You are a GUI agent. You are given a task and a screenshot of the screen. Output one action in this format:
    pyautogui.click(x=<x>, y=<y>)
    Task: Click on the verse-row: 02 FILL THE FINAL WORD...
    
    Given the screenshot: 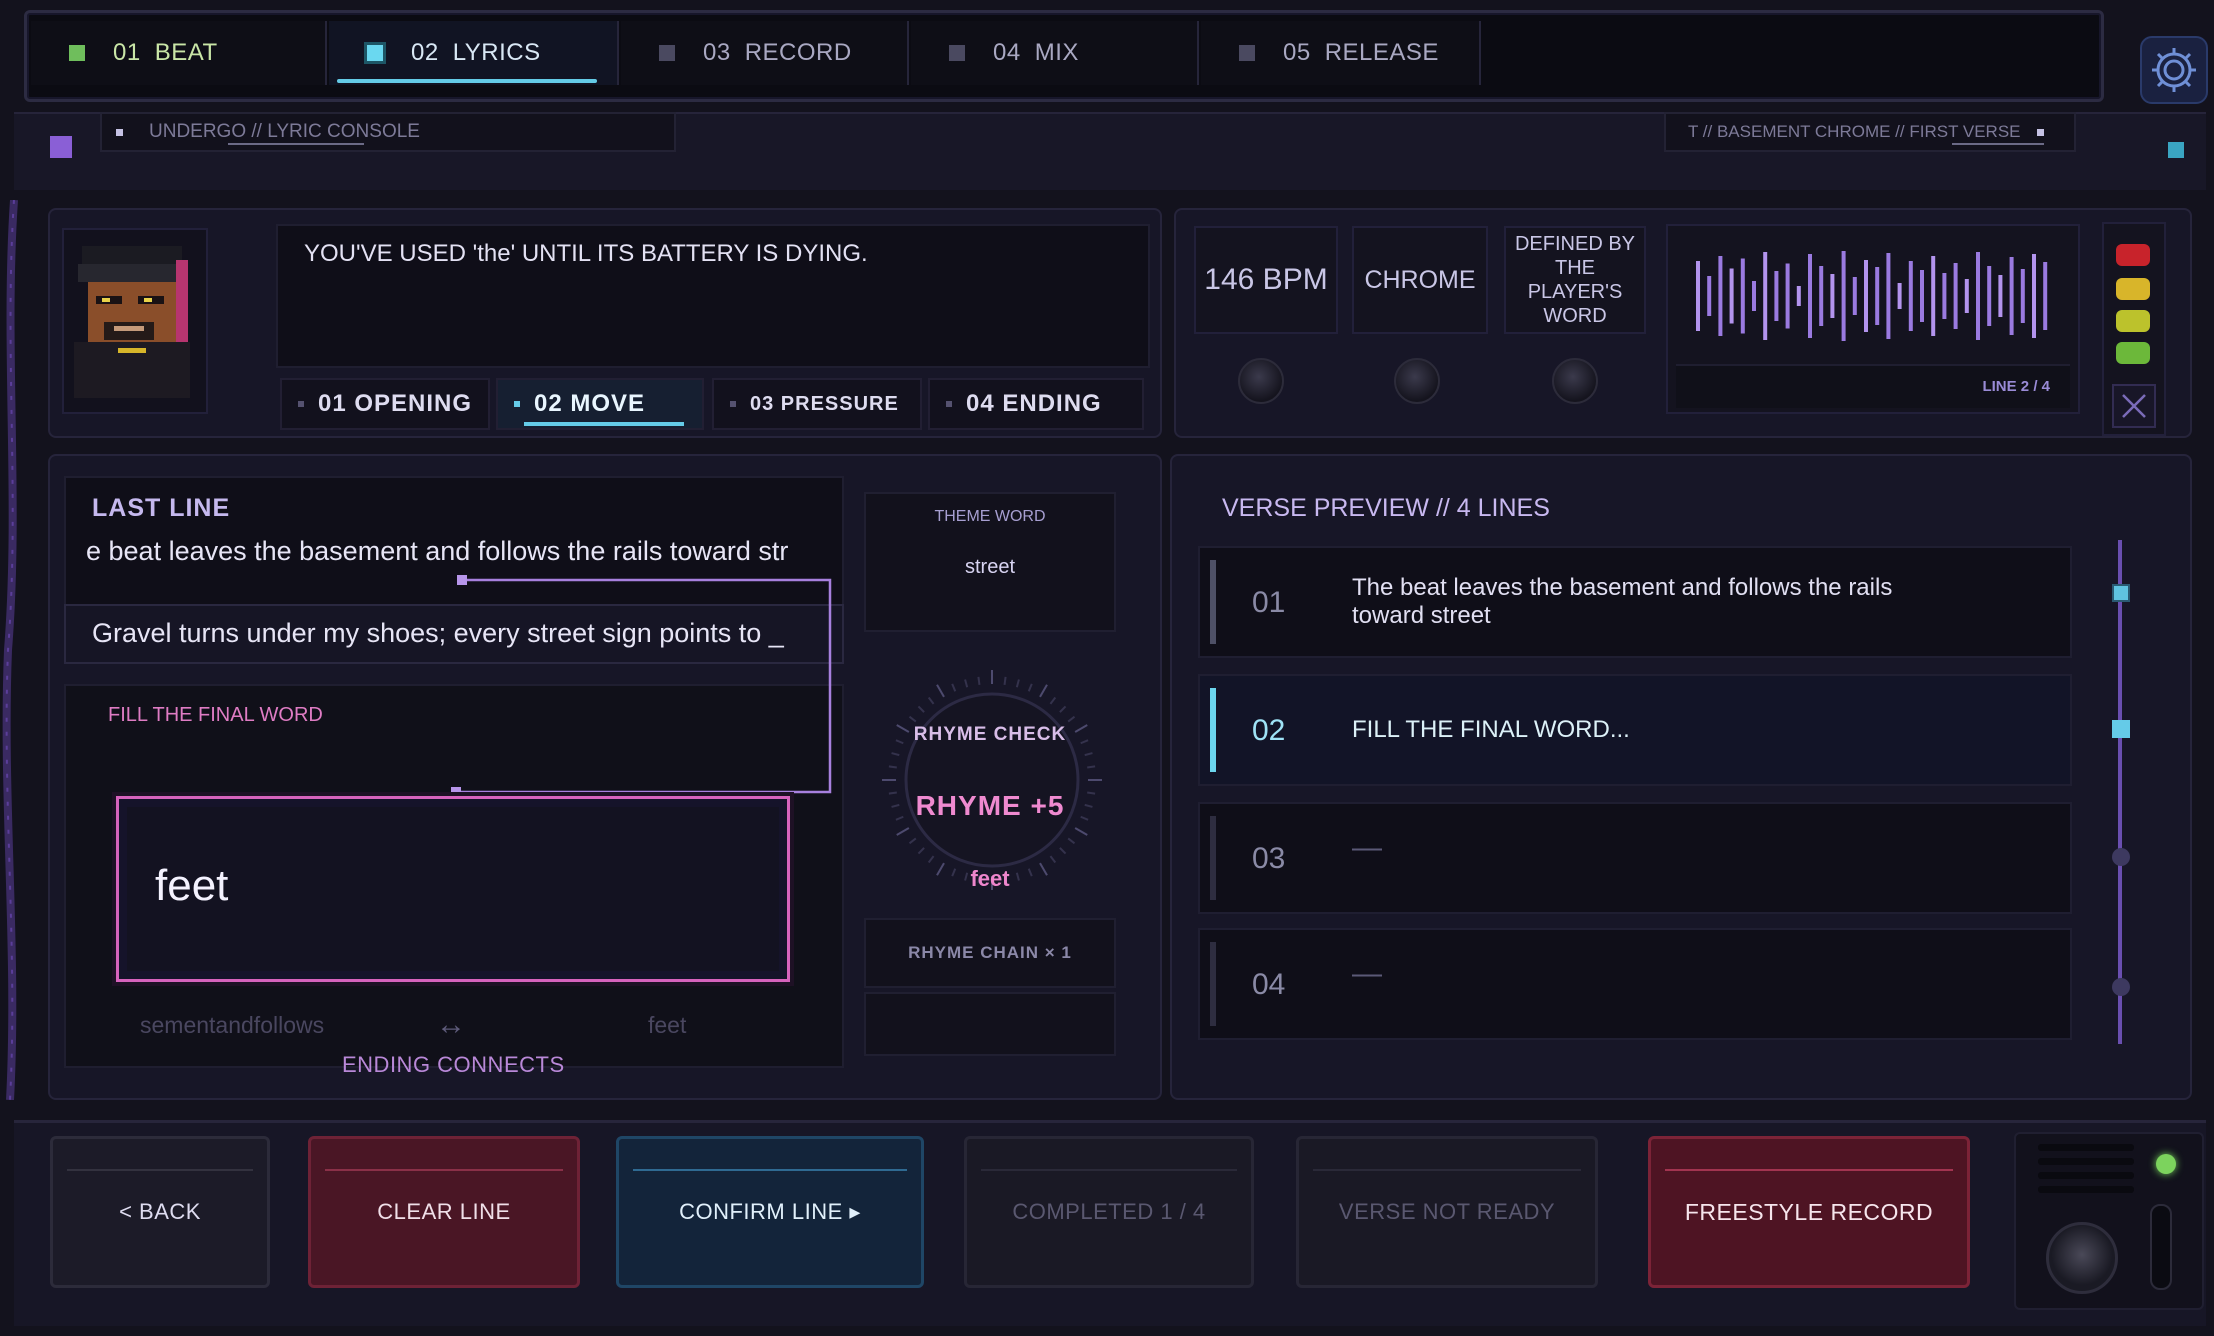 What is the action you would take?
    pyautogui.click(x=1635, y=730)
    